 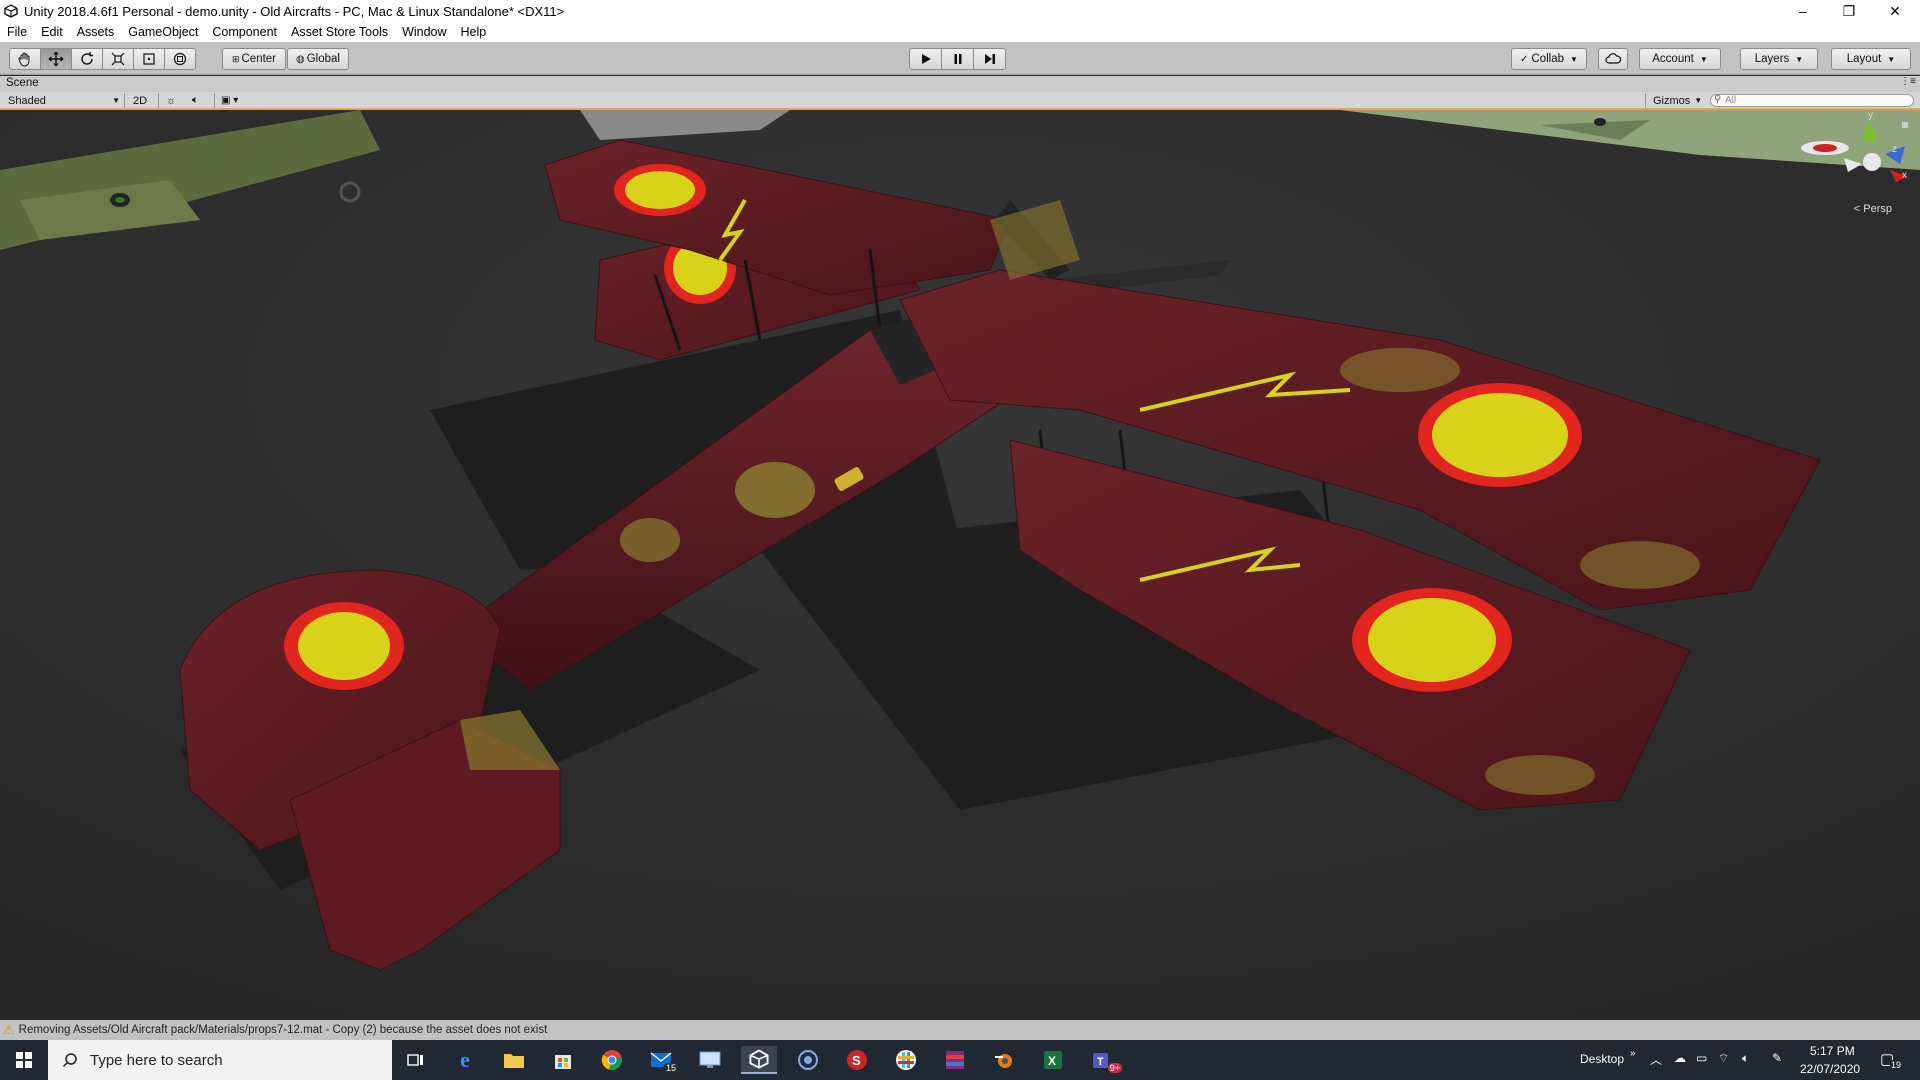 What do you see at coordinates (64, 100) in the screenshot?
I see `shading-mode-dropdown: Shaded ▼` at bounding box center [64, 100].